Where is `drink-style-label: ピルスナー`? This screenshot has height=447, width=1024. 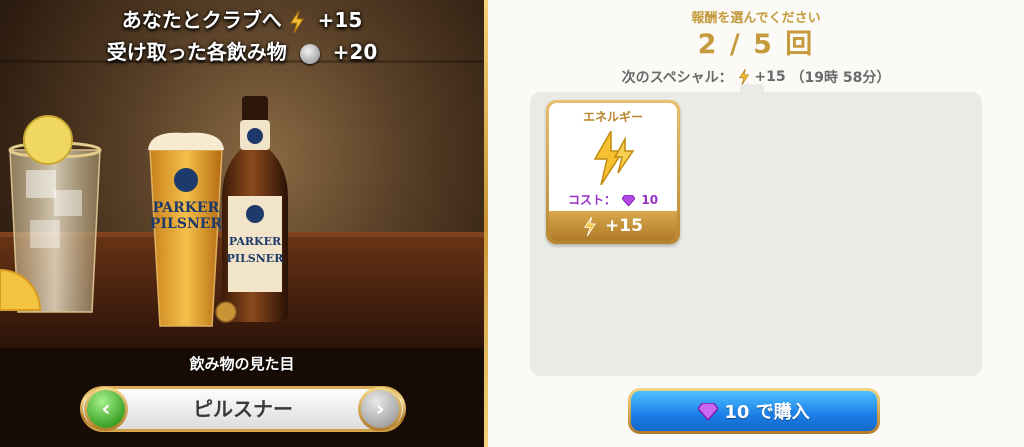
drink-style-label: ピルスナー is located at coordinates (243, 409).